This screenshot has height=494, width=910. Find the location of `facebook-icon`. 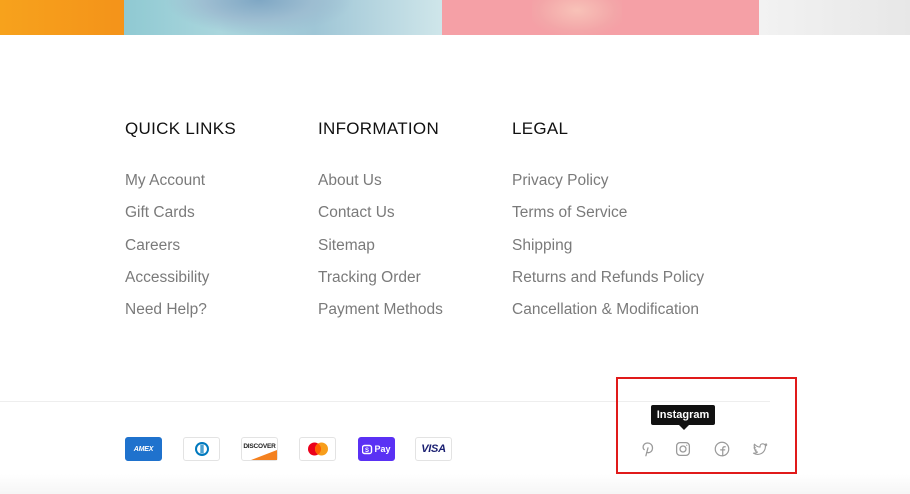

facebook-icon is located at coordinates (722, 449).